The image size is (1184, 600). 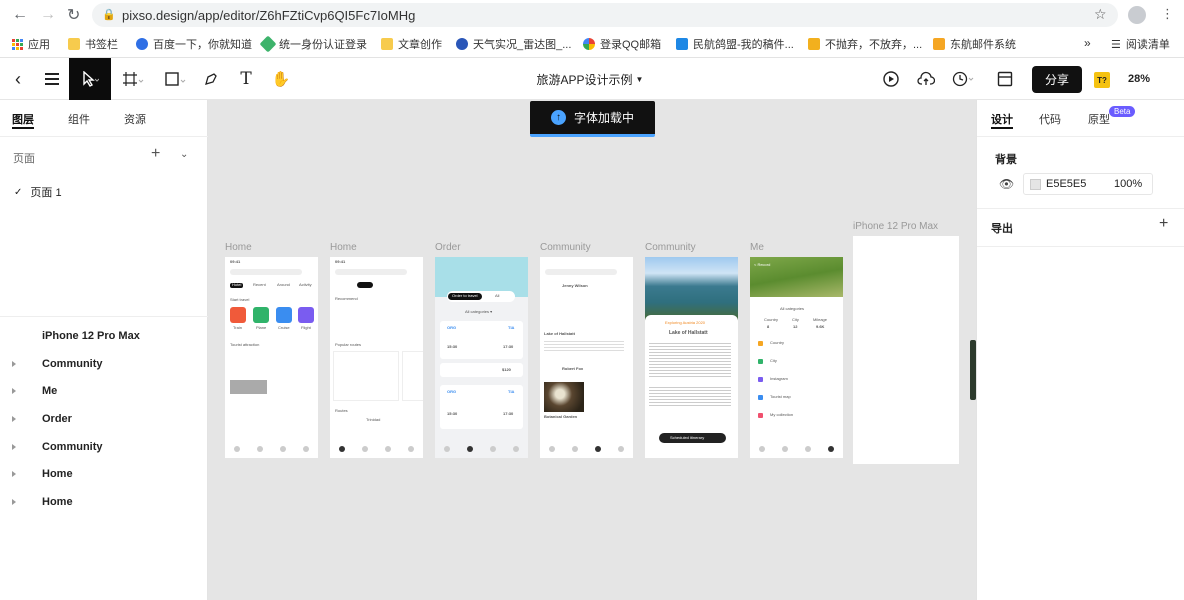 What do you see at coordinates (589, 44) in the screenshot?
I see `qqmail-icon` at bounding box center [589, 44].